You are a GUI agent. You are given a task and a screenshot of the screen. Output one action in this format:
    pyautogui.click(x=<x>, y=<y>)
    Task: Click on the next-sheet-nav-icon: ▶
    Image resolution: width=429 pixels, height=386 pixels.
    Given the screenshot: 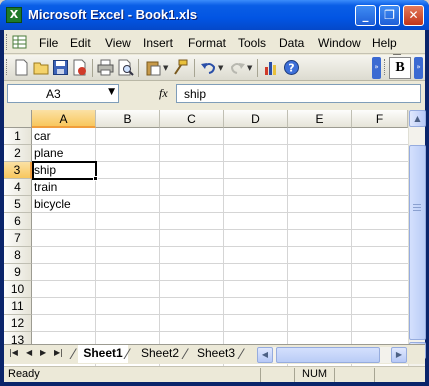 What is the action you would take?
    pyautogui.click(x=43, y=352)
    